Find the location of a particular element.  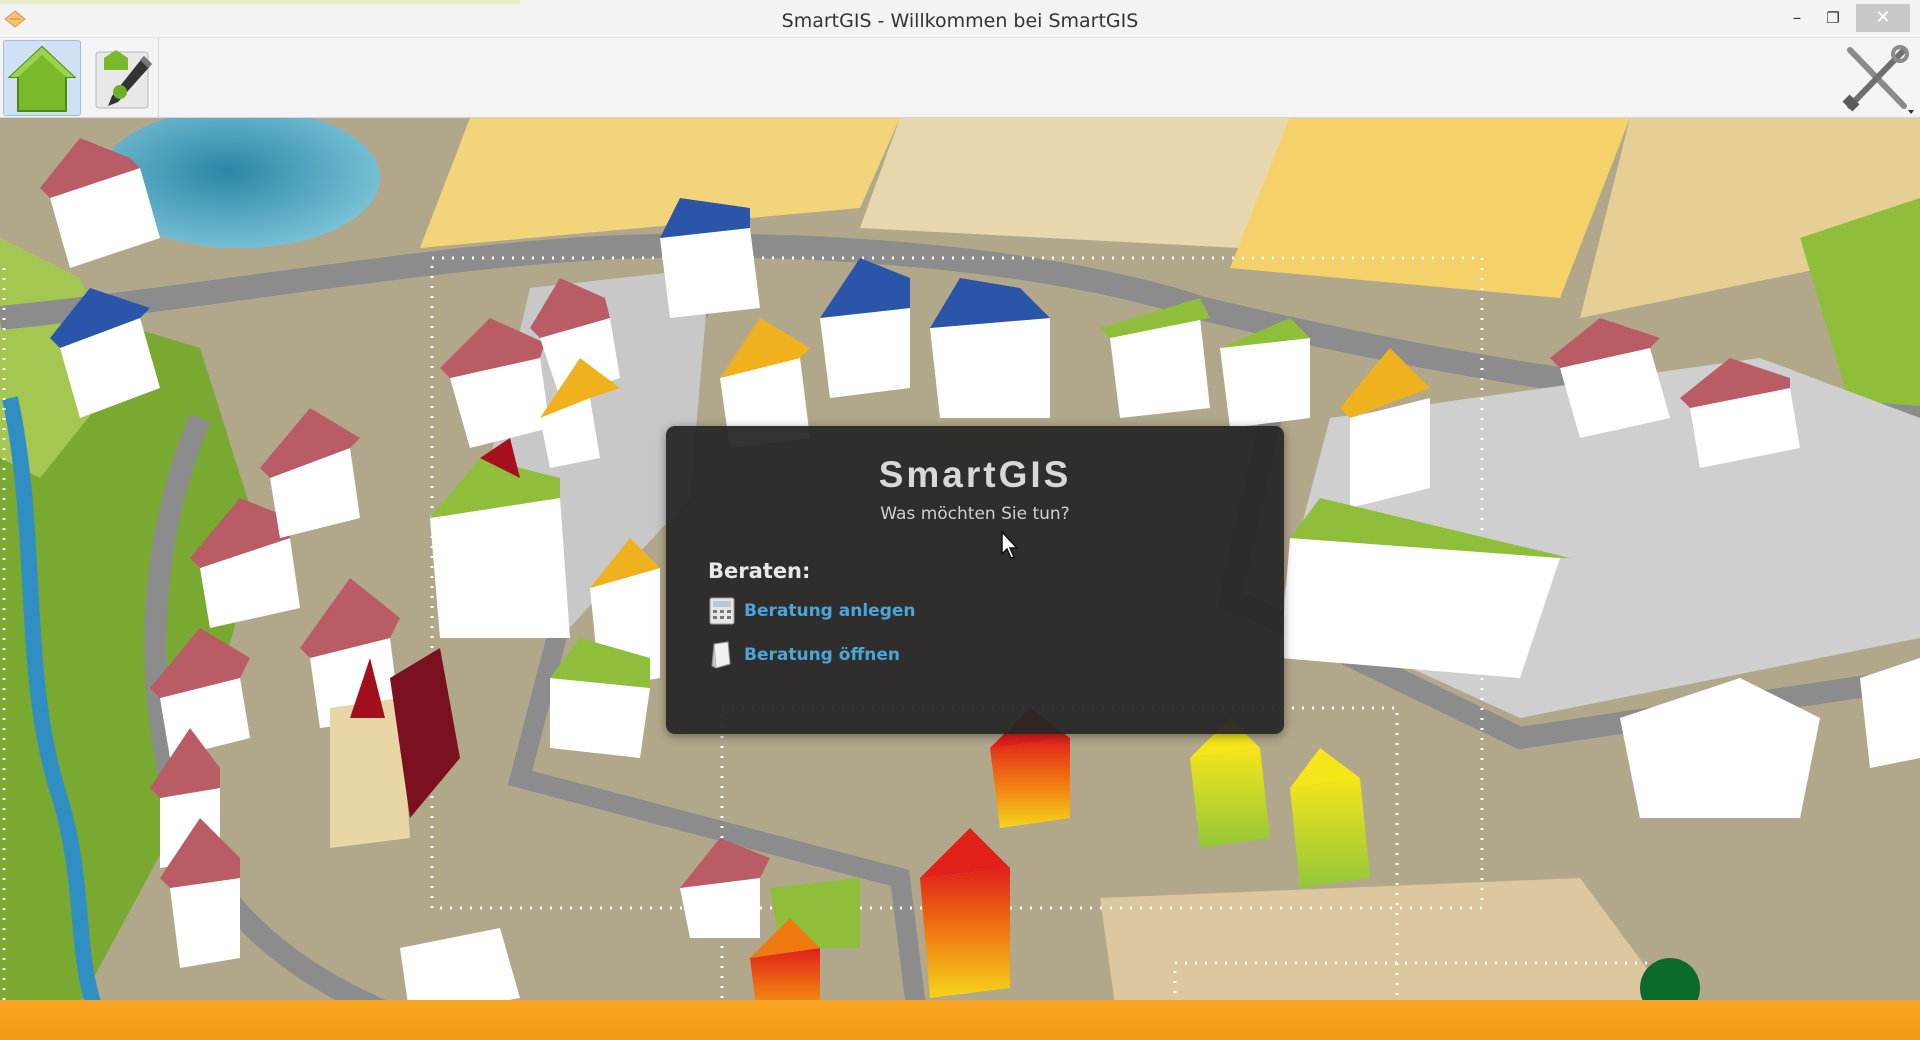

mouse-cursor-icon is located at coordinates (1010, 544).